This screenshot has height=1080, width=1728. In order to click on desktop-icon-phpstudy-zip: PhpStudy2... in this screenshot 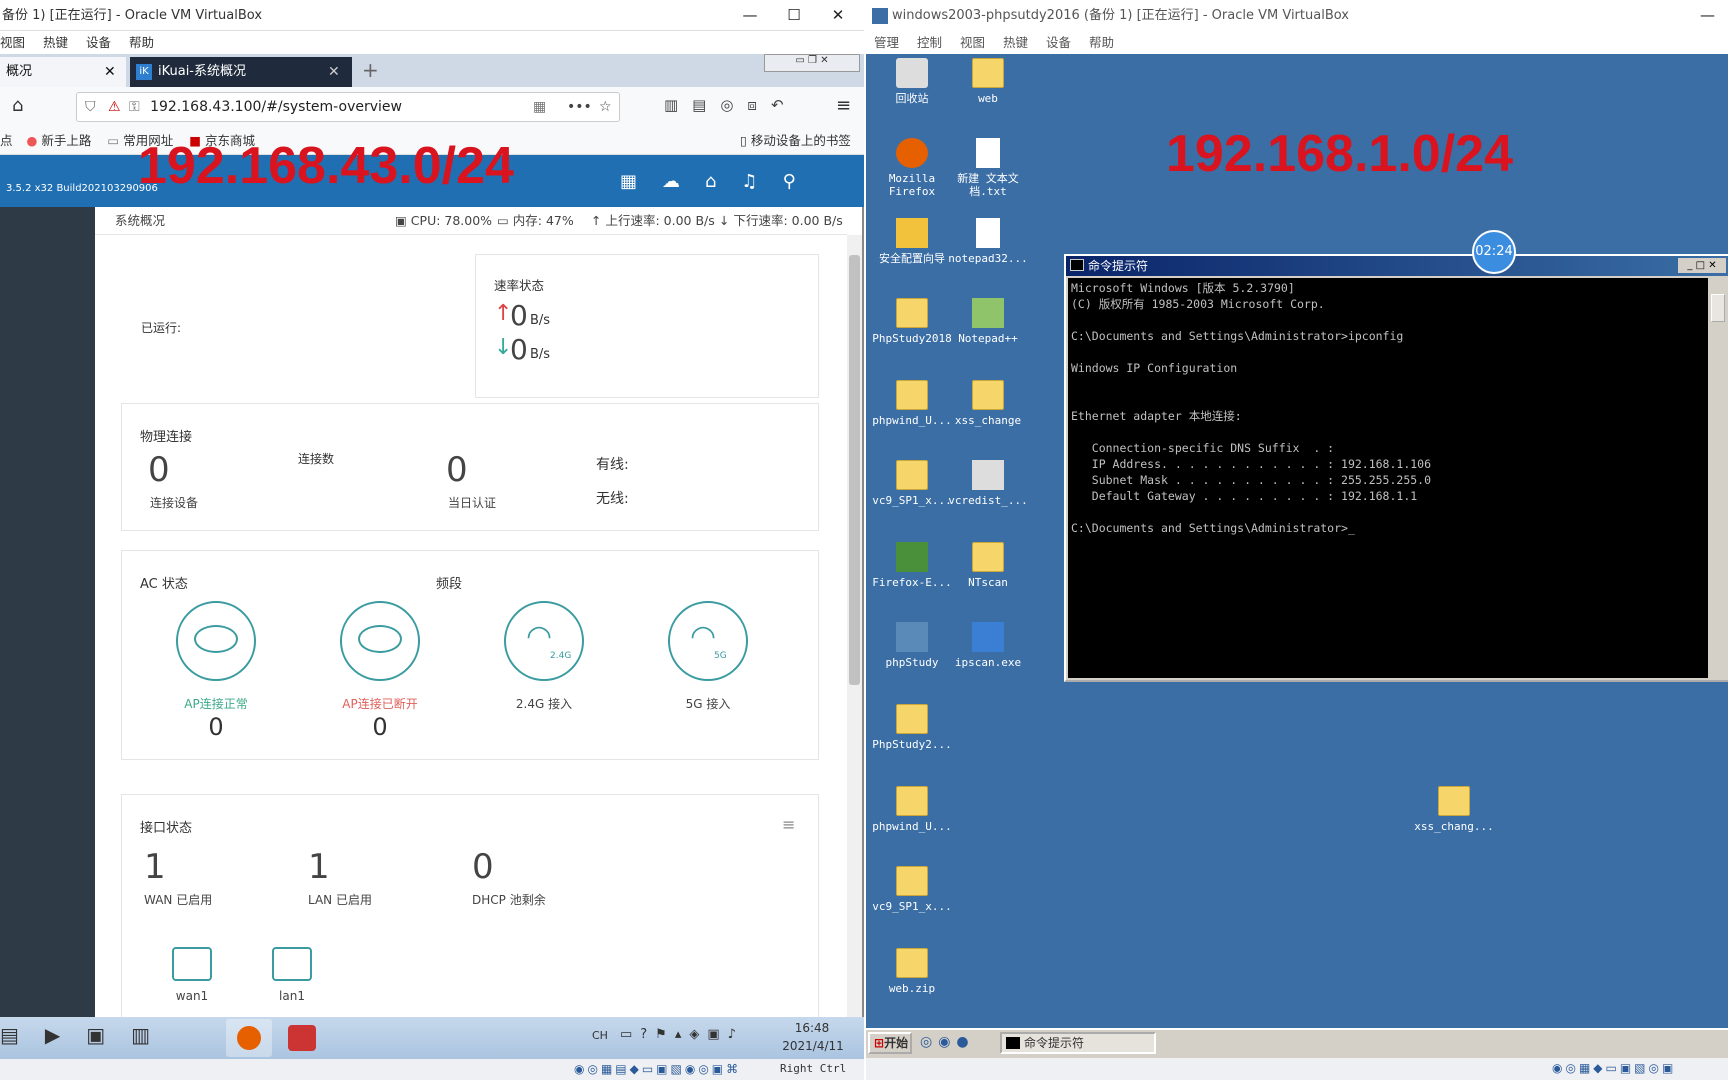, I will do `click(912, 727)`.